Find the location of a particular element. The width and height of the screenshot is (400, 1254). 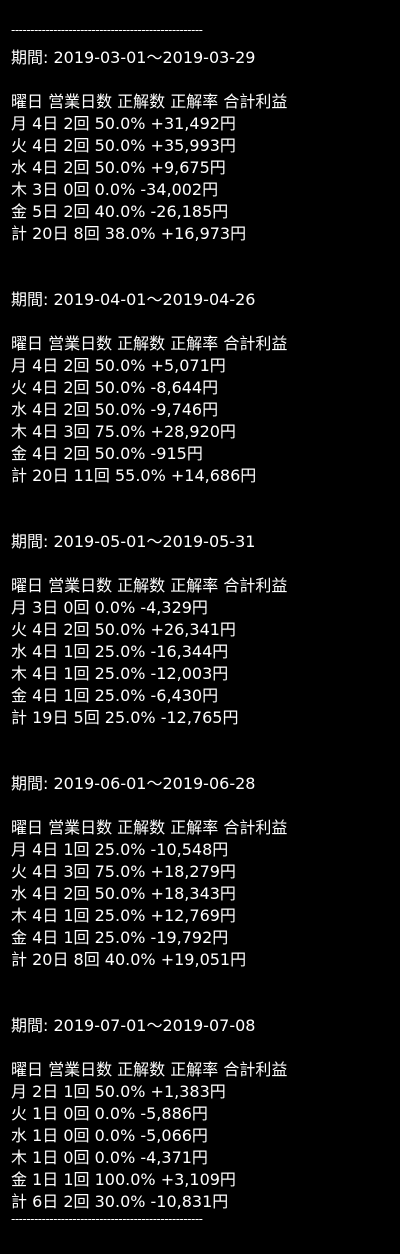

period-range: 期間: 2019-03-01～2019-03-29 is located at coordinates (133, 57).